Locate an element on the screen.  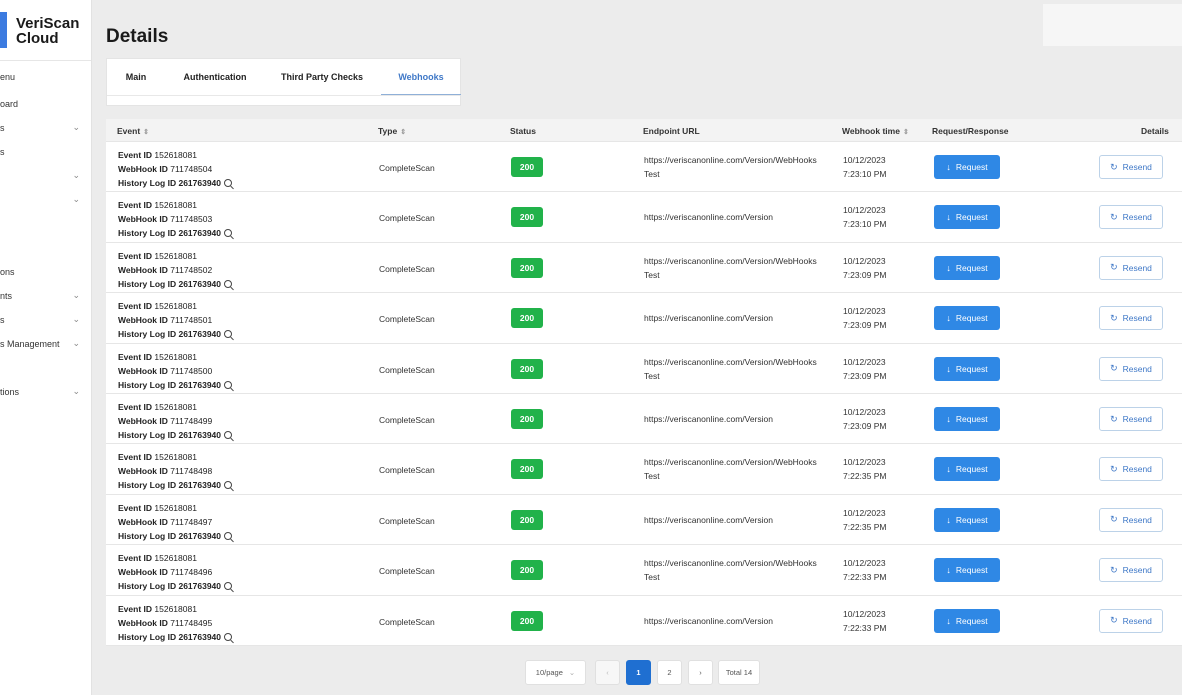
brand-logo: VeriScan Cloud is located at coordinates (45, 32).